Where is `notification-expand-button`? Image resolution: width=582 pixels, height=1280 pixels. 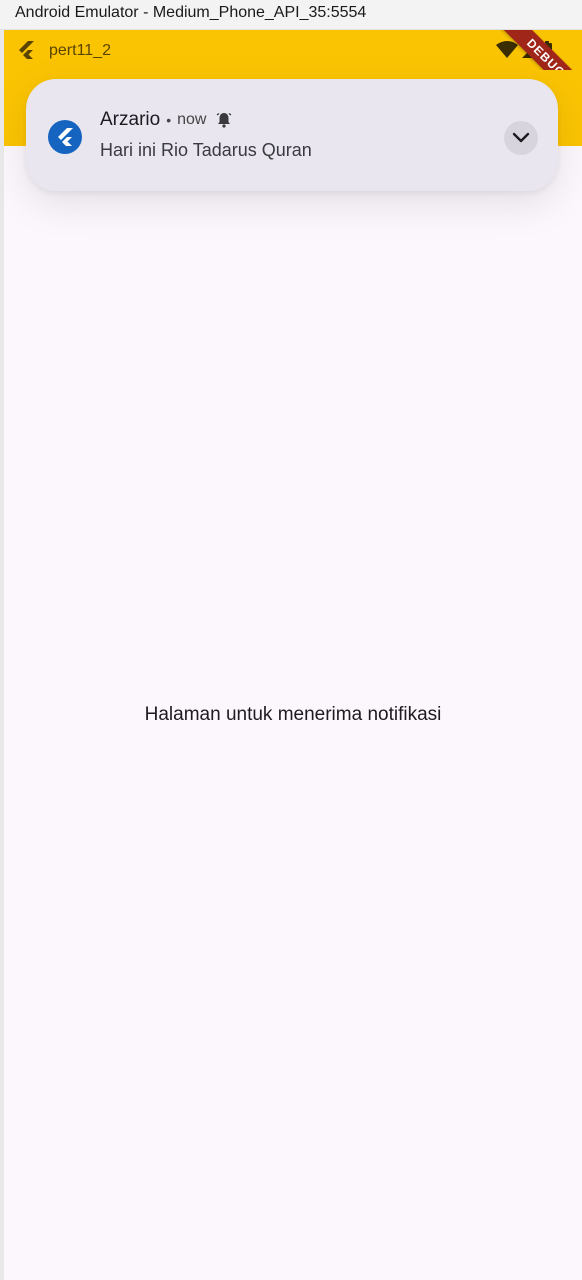 notification-expand-button is located at coordinates (521, 138).